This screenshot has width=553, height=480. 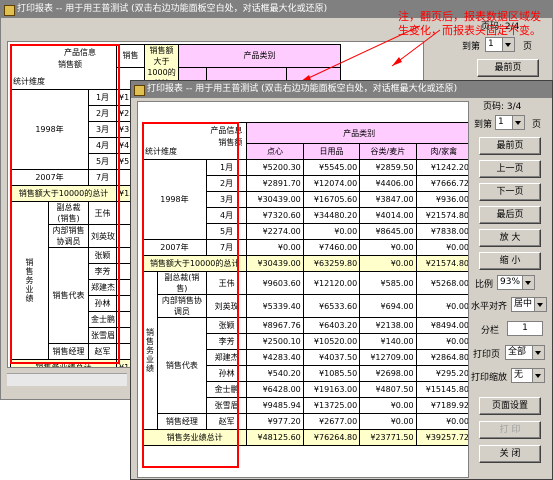 What do you see at coordinates (510, 454) in the screenshot?
I see `close-button: 关 闭` at bounding box center [510, 454].